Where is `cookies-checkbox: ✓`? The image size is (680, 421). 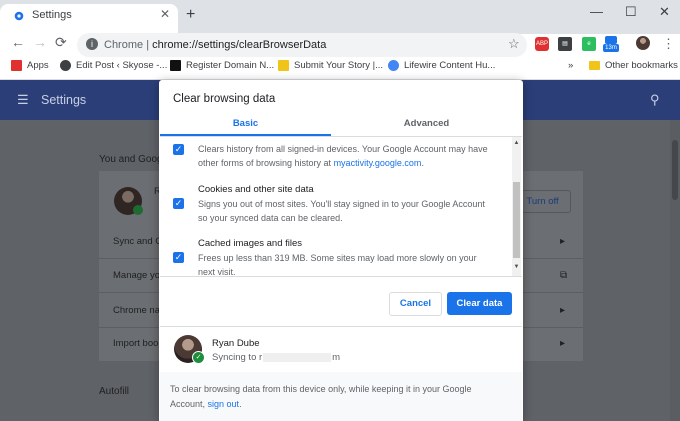
cookies-checkbox: ✓ is located at coordinates (178, 203).